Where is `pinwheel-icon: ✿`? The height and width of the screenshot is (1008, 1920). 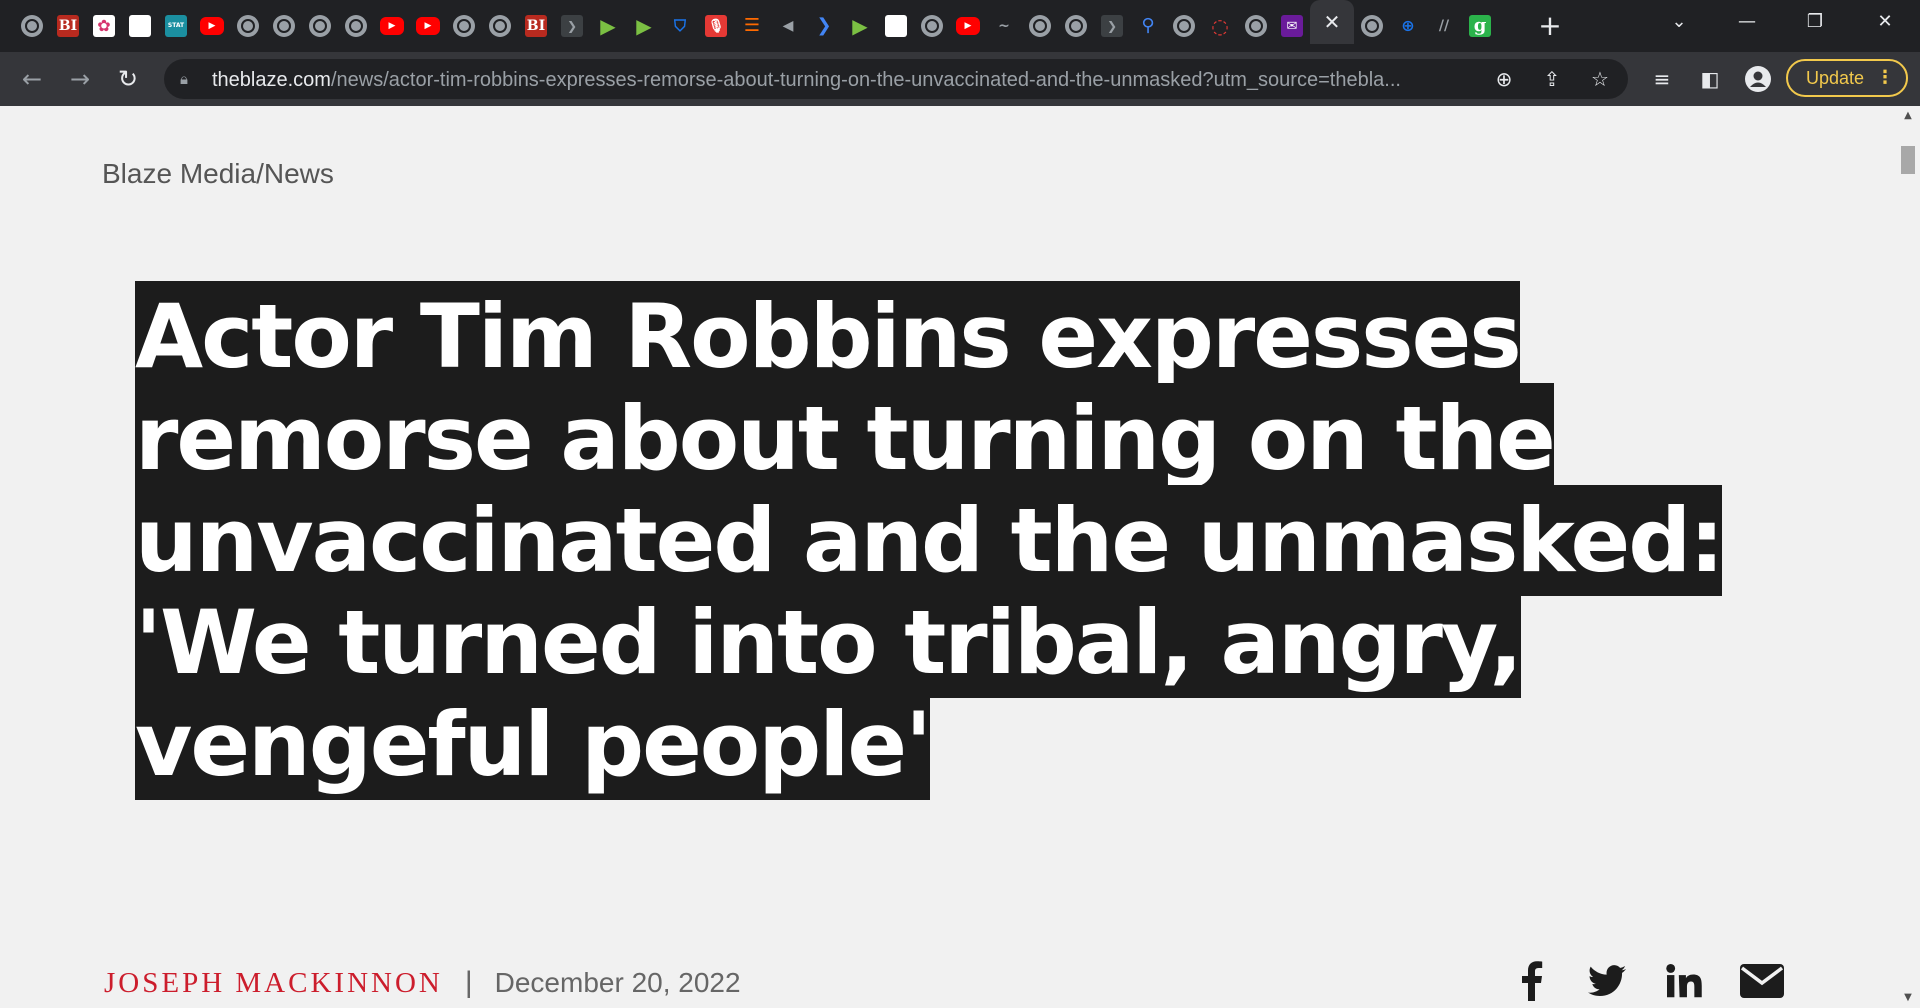
pinwheel-icon: ✿ is located at coordinates (104, 26).